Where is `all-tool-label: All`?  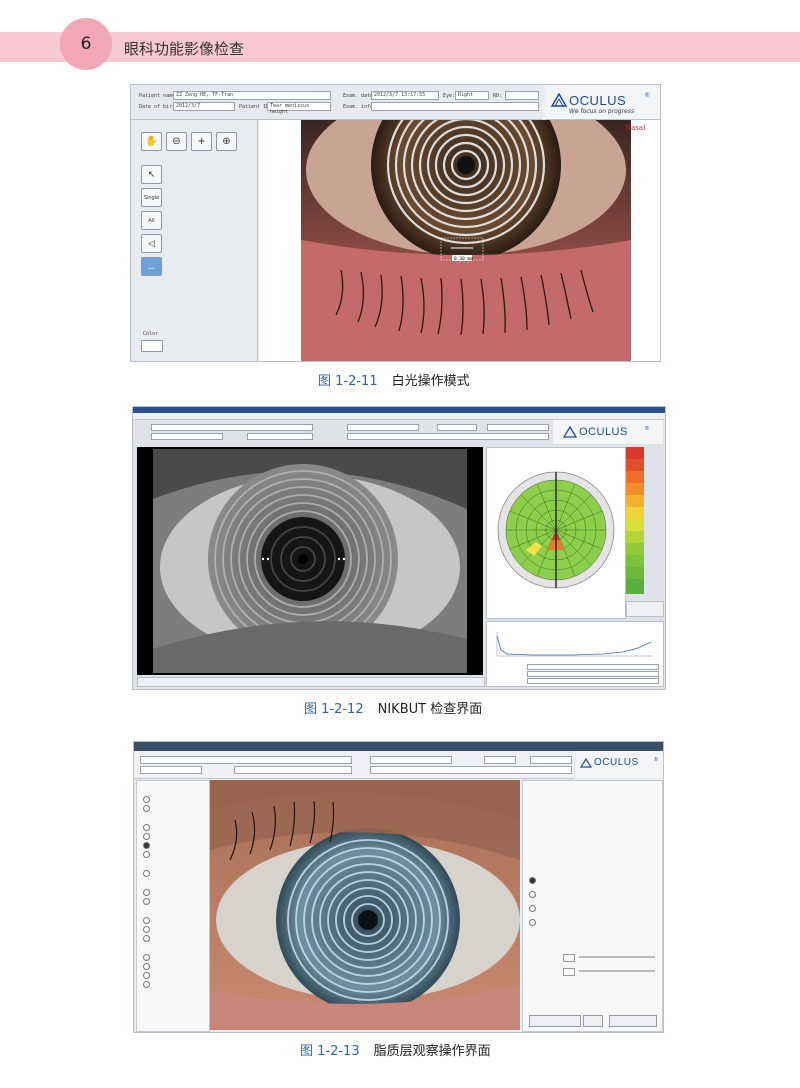
all-tool-label: All is located at coordinates (151, 220).